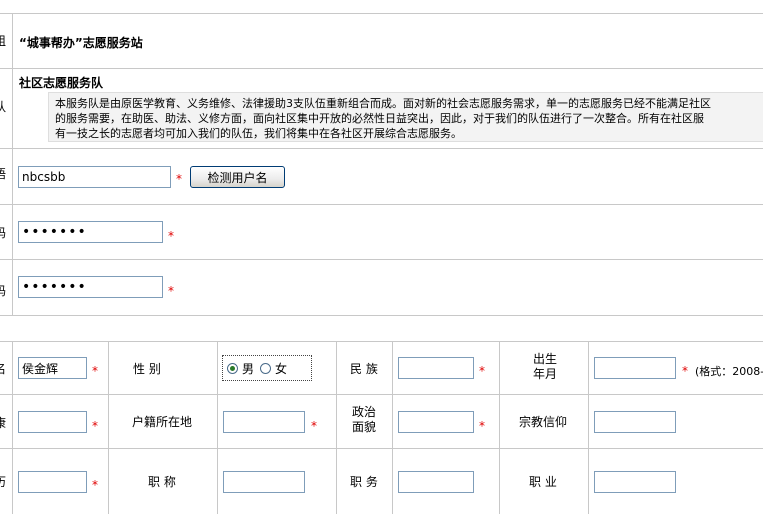 Image resolution: width=763 pixels, height=514 pixels. I want to click on site-title: “城事帮办”志愿服务站, so click(81, 43).